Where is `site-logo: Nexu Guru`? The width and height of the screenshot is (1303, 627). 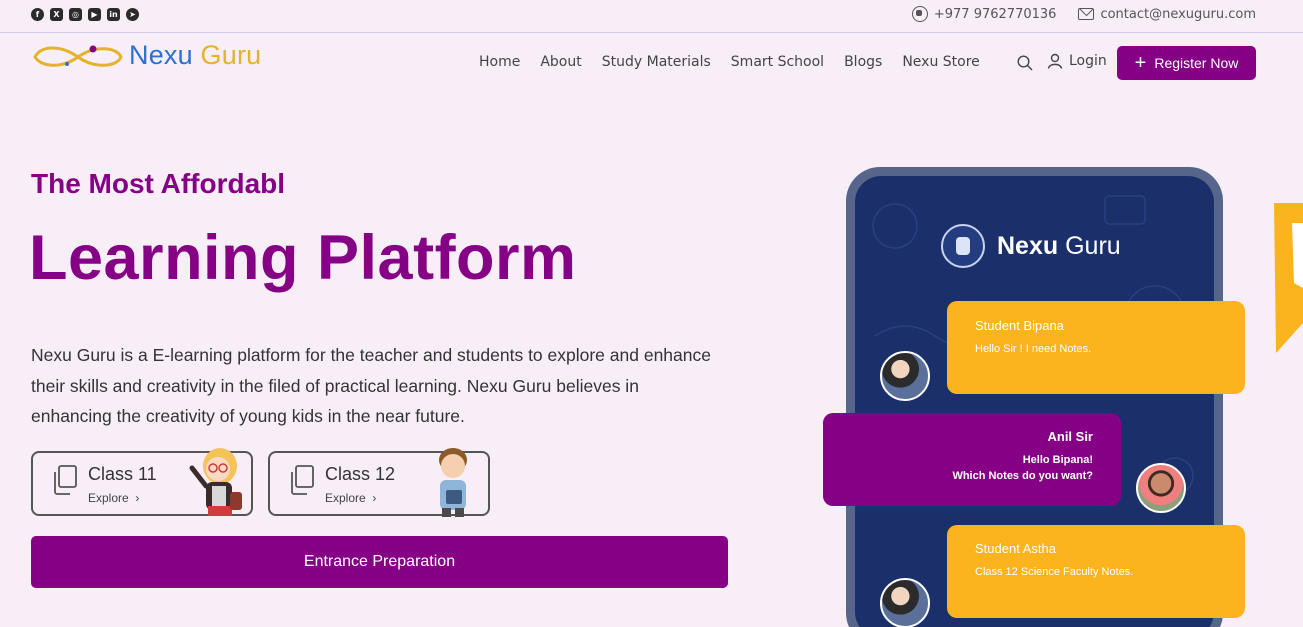 site-logo: Nexu Guru is located at coordinates (146, 55).